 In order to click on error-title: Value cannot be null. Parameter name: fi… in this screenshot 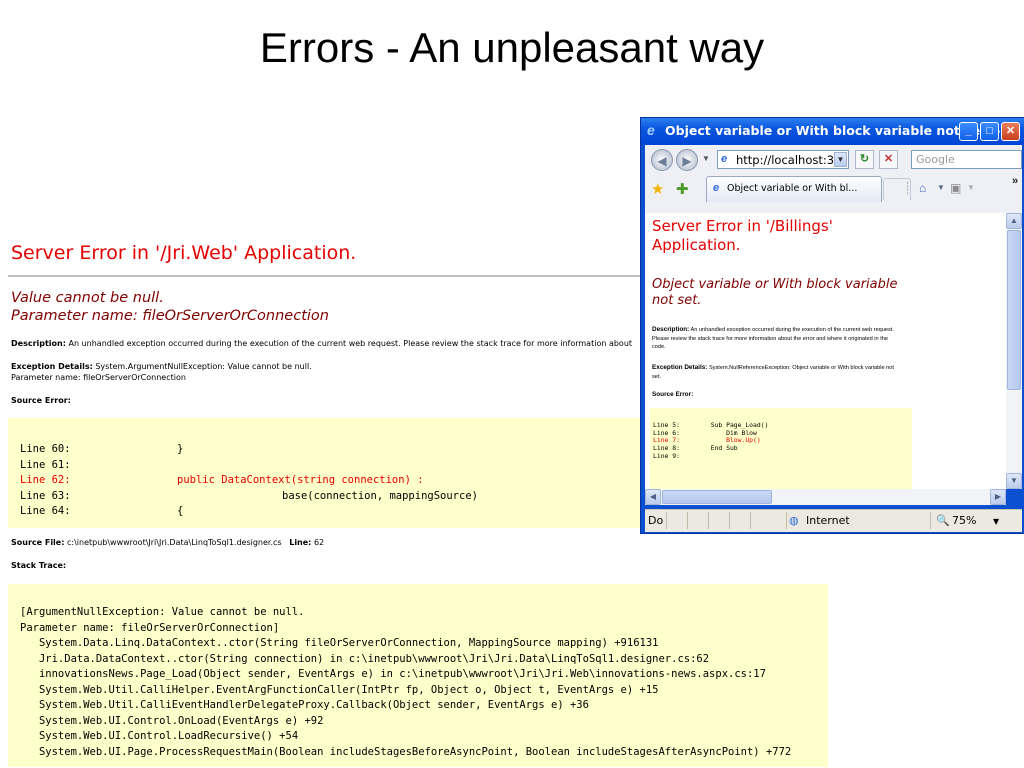, I will do `click(170, 307)`.